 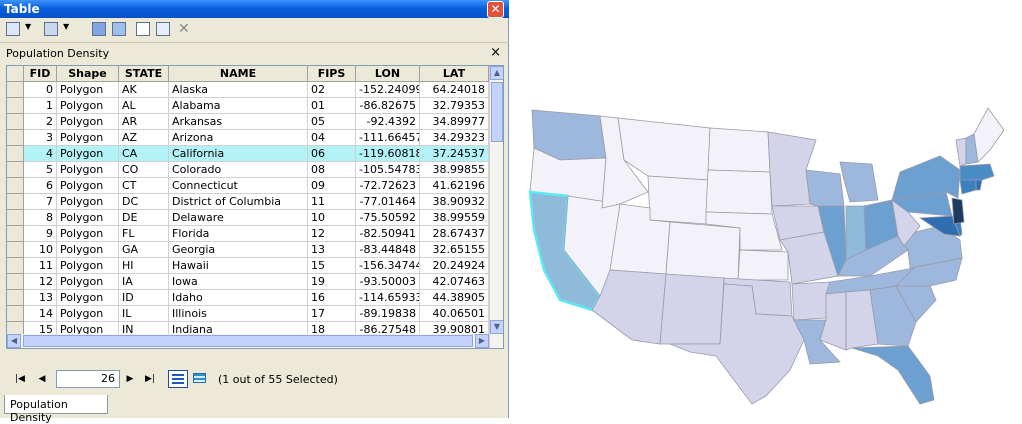 What do you see at coordinates (454, 170) in the screenshot?
I see `table-cell-lat: 38.99855` at bounding box center [454, 170].